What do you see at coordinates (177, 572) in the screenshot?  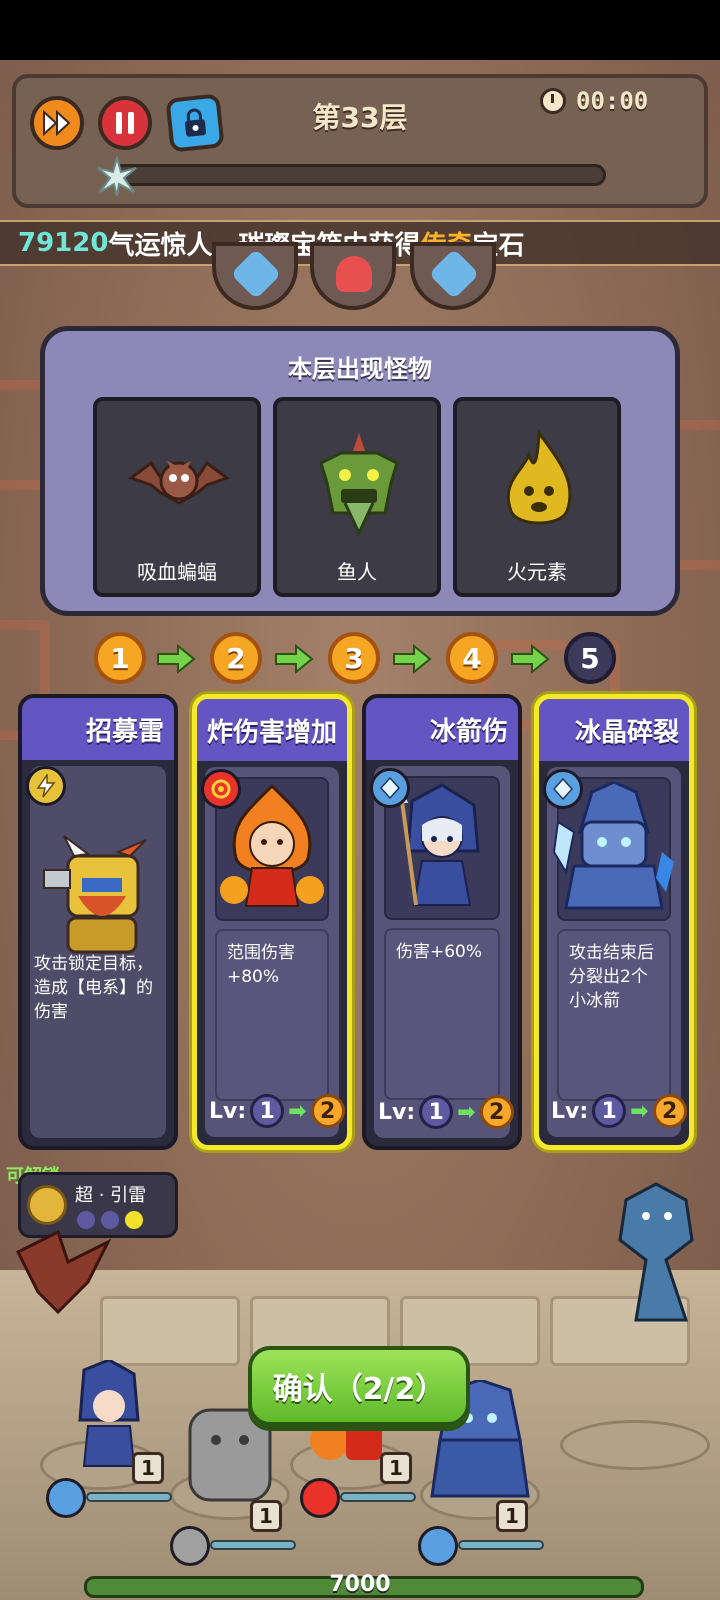 I see `monster-name: 吸血蝙蝠` at bounding box center [177, 572].